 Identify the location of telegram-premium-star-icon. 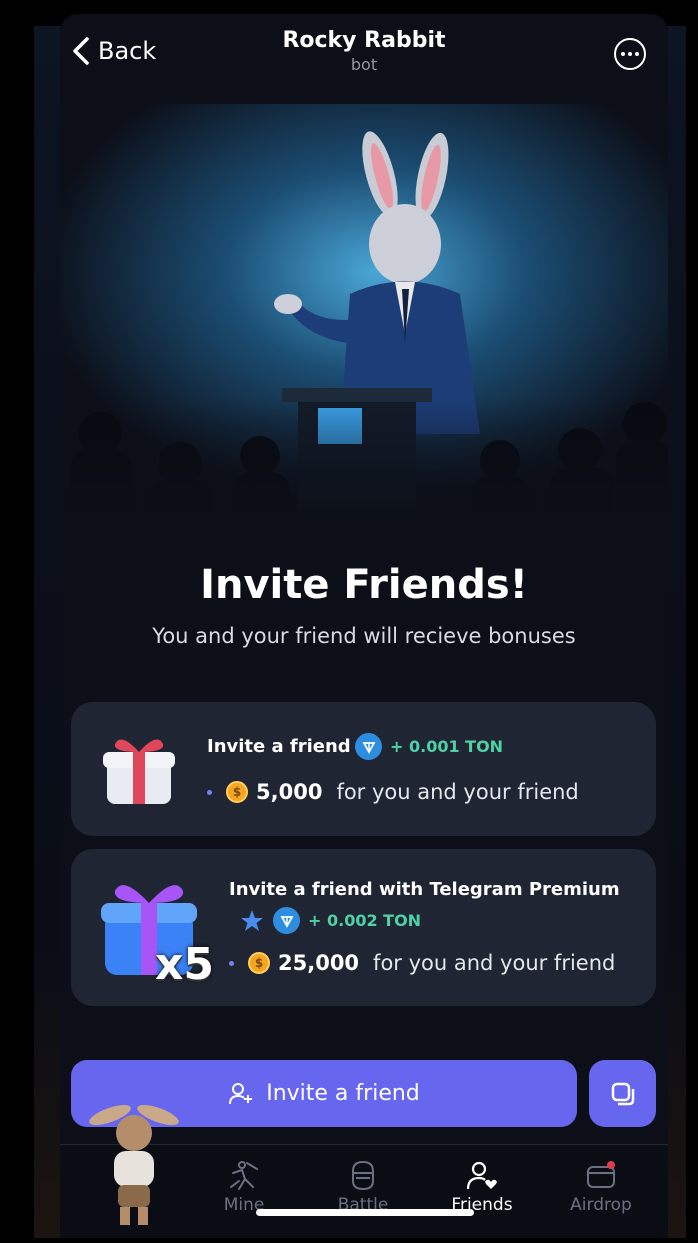
(252, 920).